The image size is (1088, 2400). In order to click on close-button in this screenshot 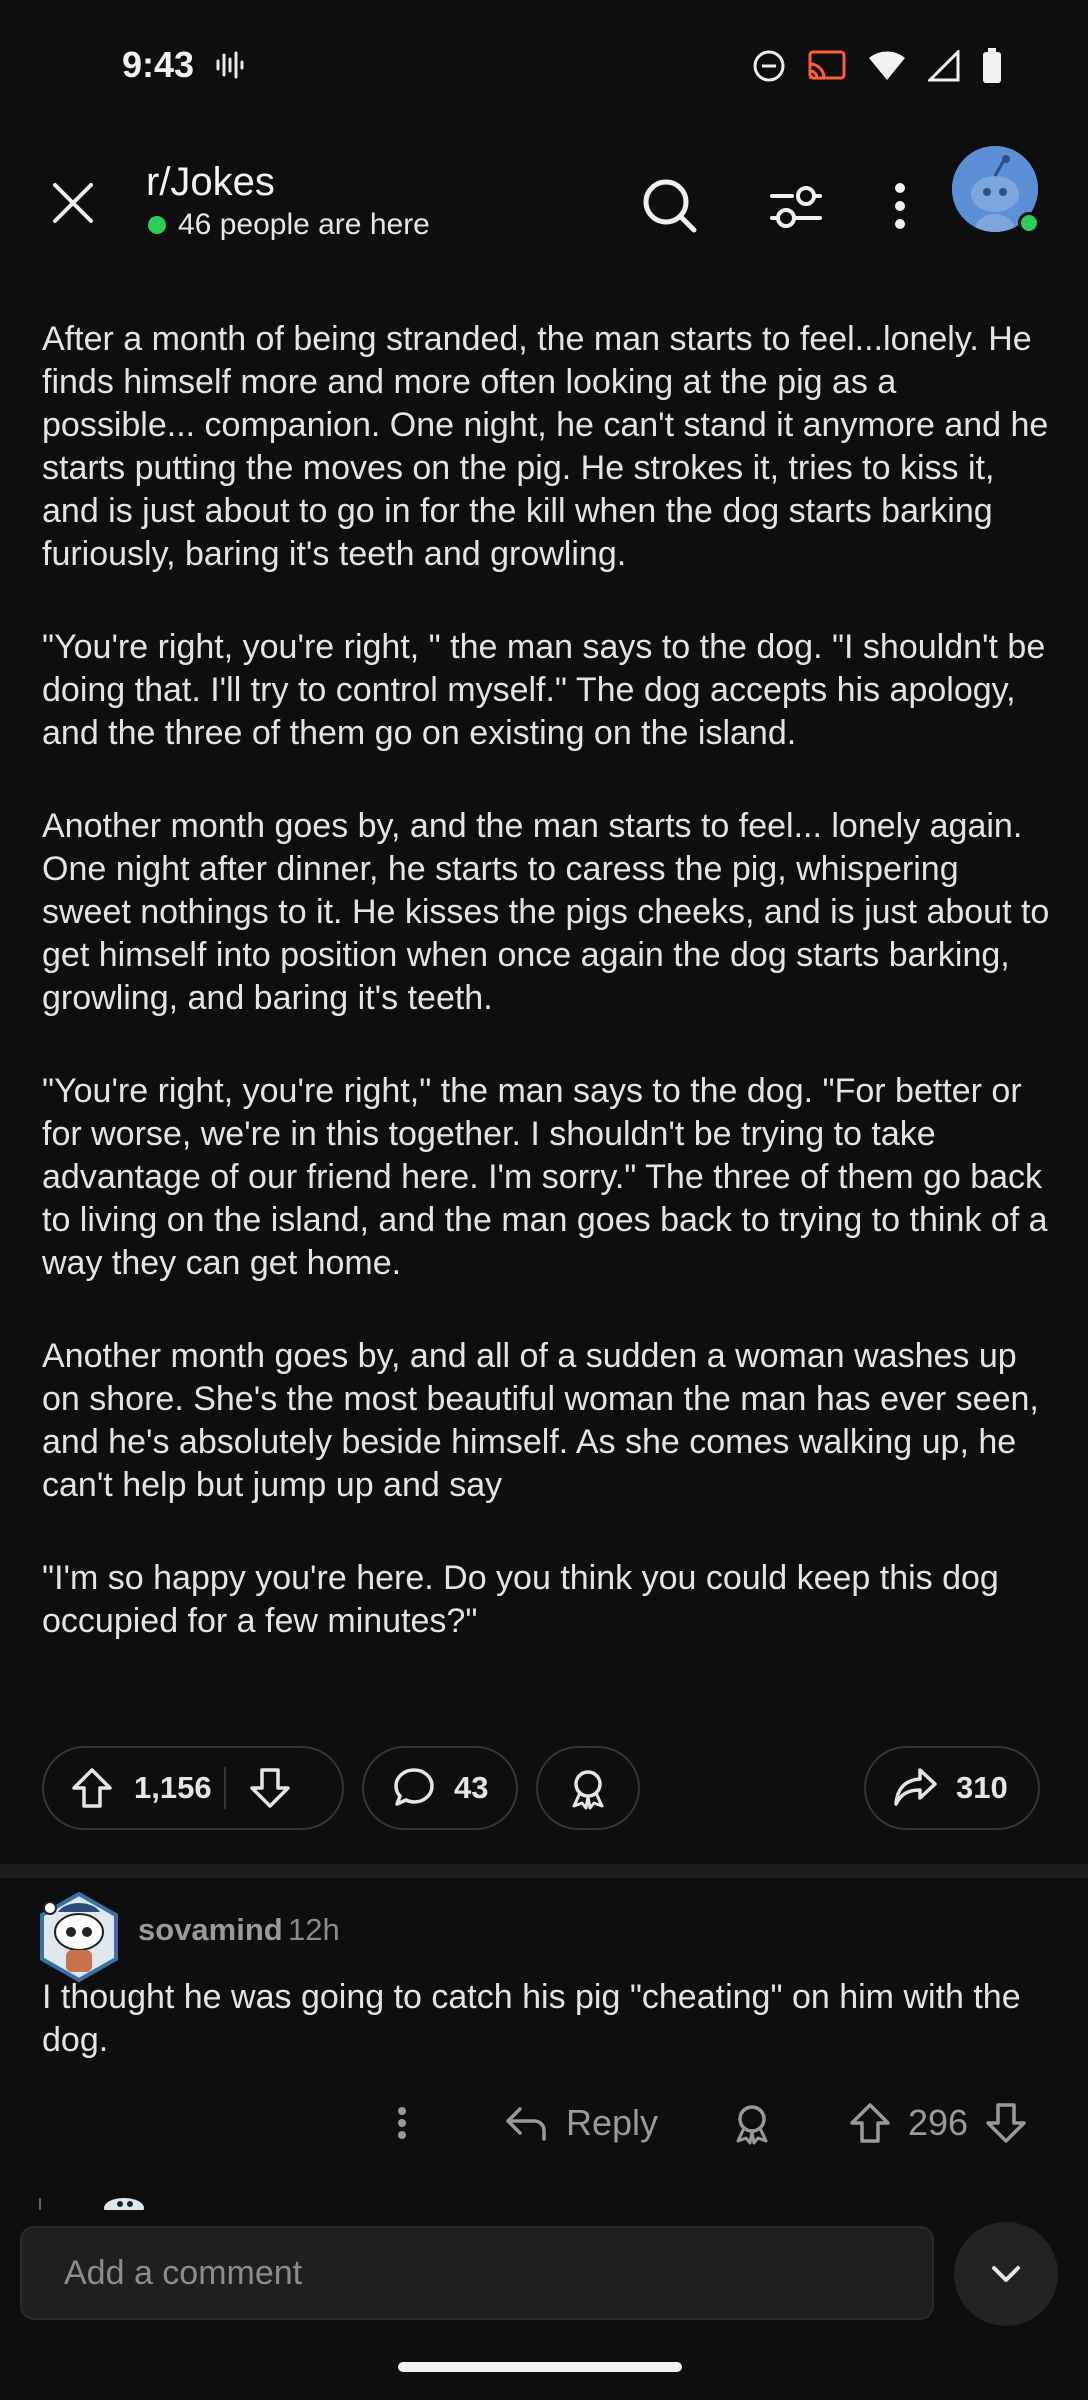, I will do `click(73, 203)`.